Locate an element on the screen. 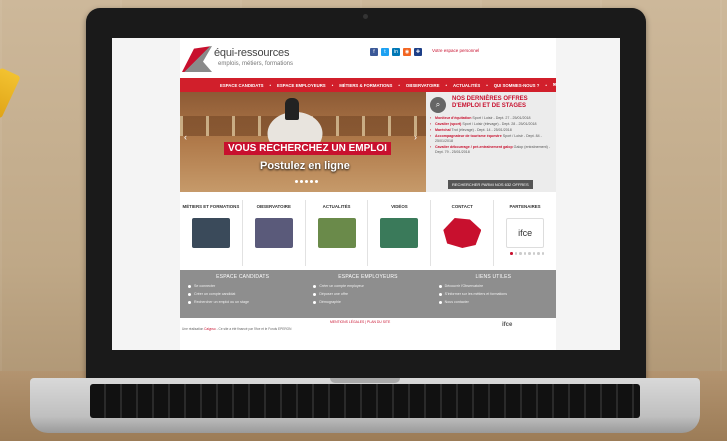  nav-item: ACTUALITÉS is located at coordinates (466, 85).